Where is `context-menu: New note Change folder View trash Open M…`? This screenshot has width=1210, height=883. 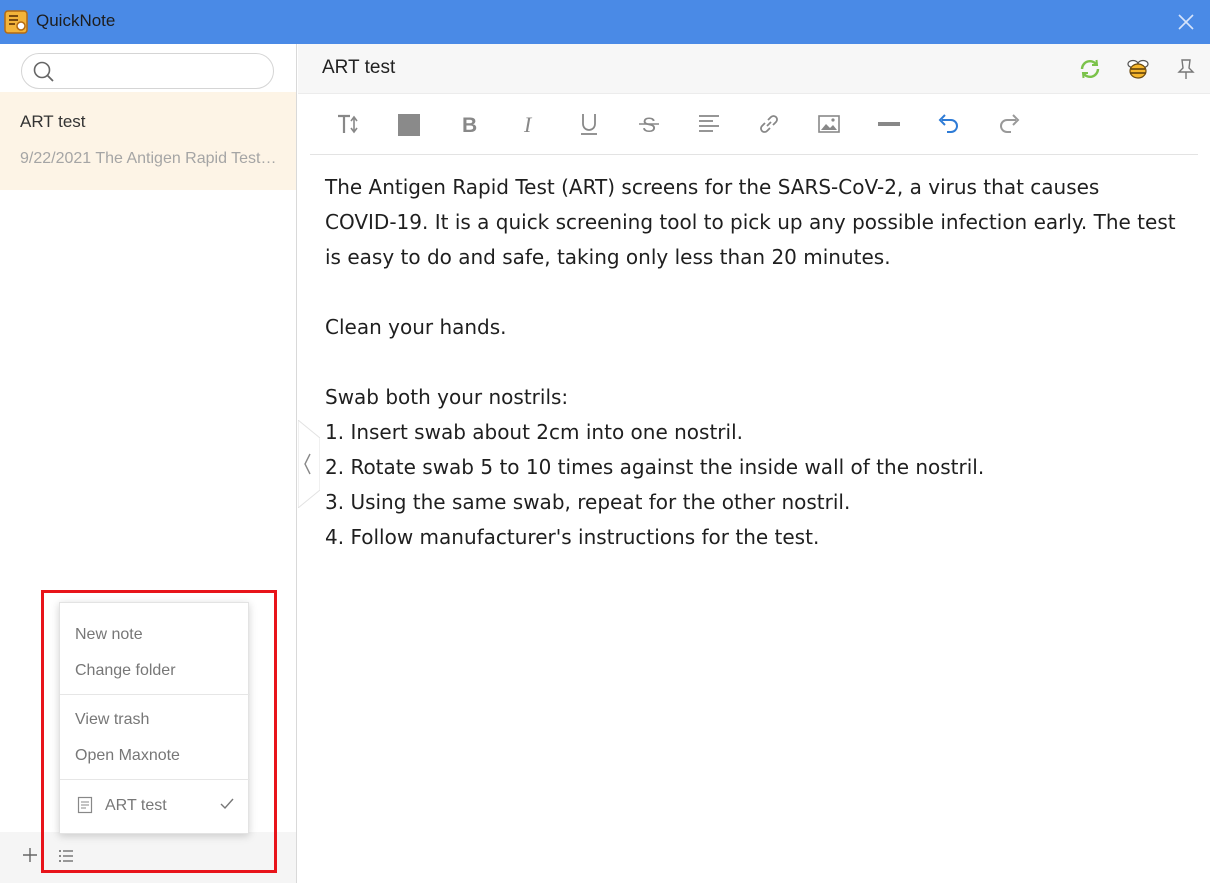
context-menu: New note Change folder View trash Open M… is located at coordinates (154, 718).